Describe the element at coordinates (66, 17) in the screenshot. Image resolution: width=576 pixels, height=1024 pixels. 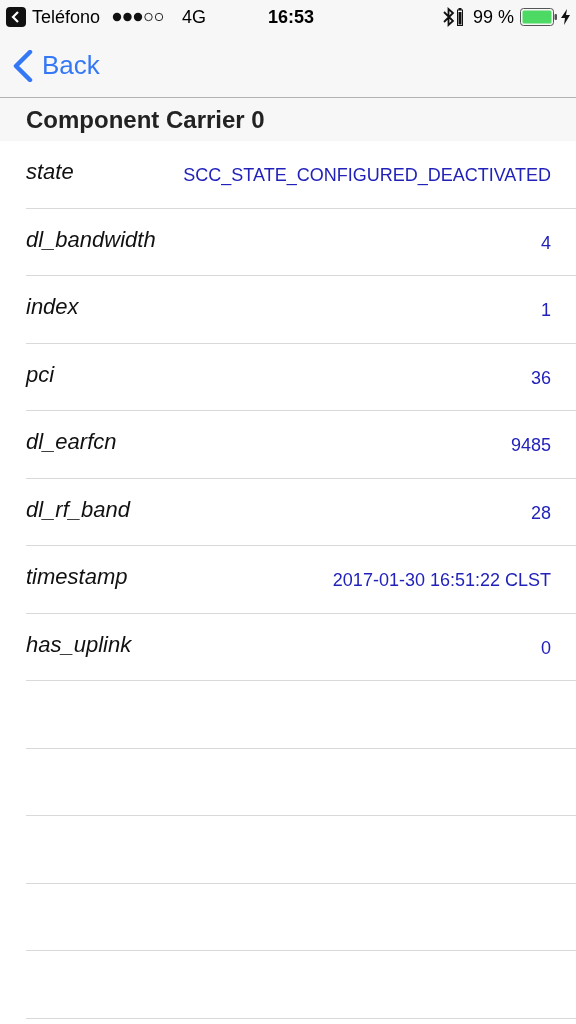
I see `back-to-app-label: Teléfono` at that location.